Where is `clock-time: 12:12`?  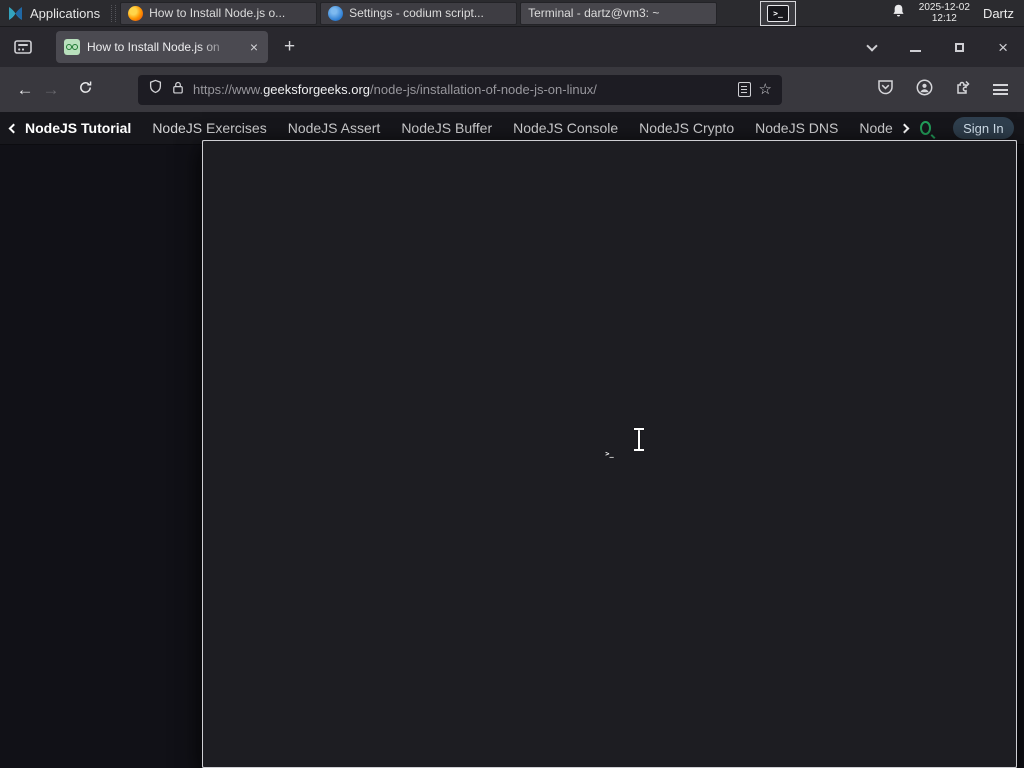
clock-time: 12:12 is located at coordinates (944, 18).